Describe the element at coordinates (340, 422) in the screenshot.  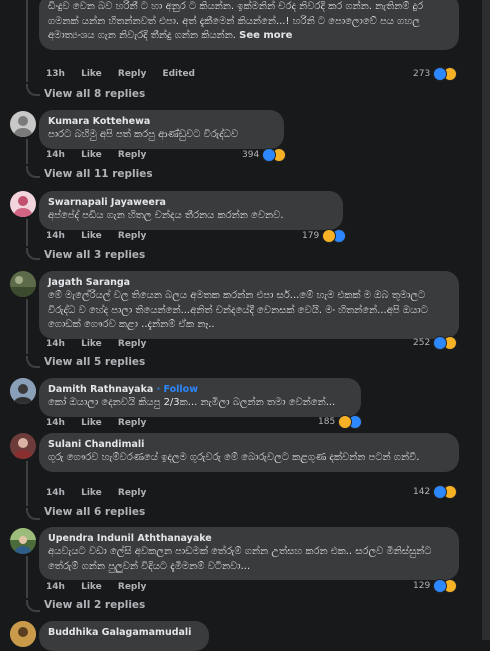
I see `reaction-summary: 185` at that location.